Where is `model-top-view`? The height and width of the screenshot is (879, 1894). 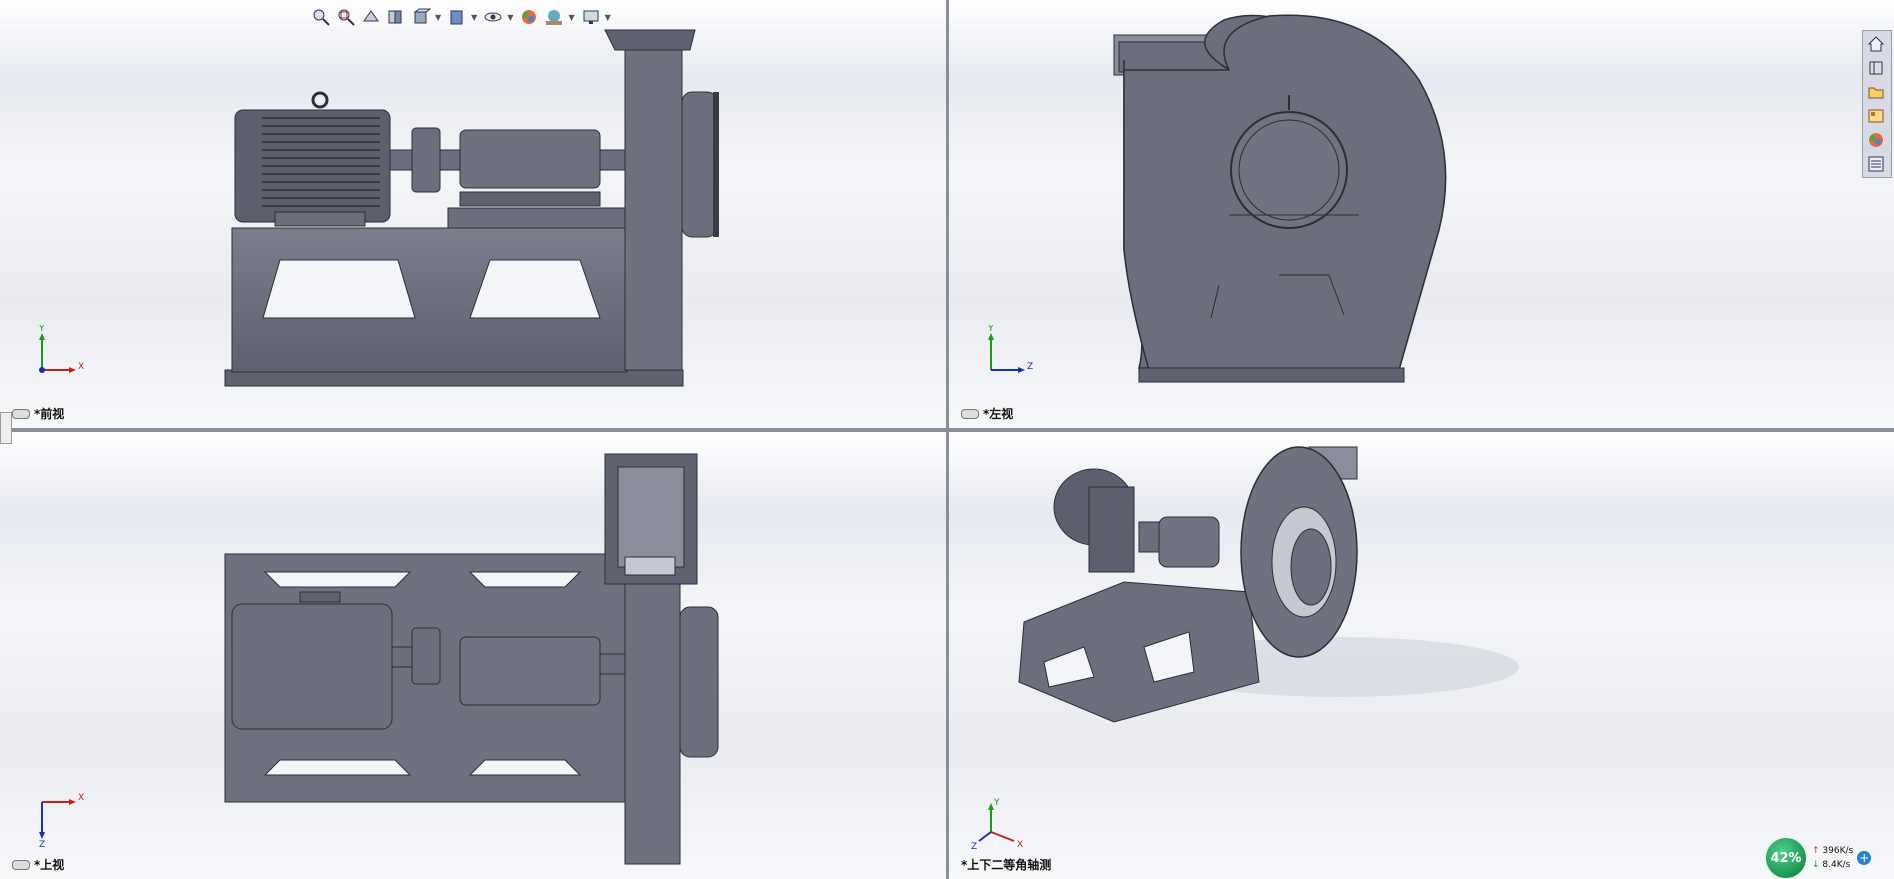
model-top-view is located at coordinates (471, 659).